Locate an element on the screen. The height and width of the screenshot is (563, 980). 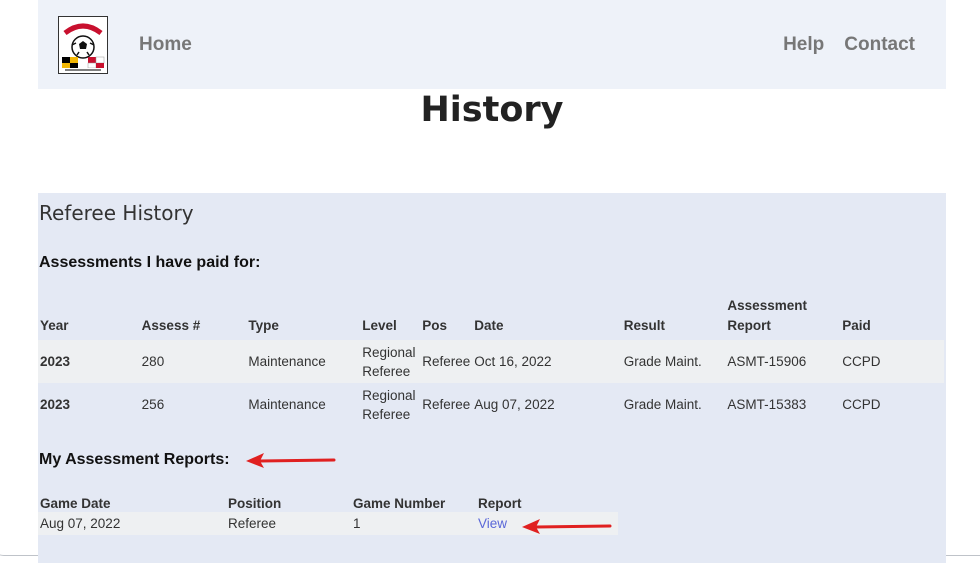
cell-date: Oct 16, 2022 is located at coordinates (513, 361).